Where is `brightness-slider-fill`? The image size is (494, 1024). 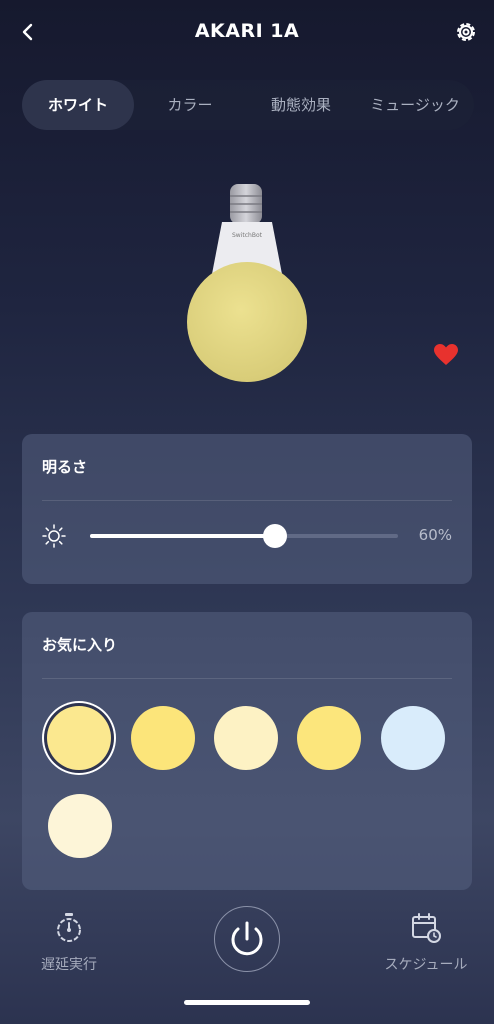 brightness-slider-fill is located at coordinates (182, 536).